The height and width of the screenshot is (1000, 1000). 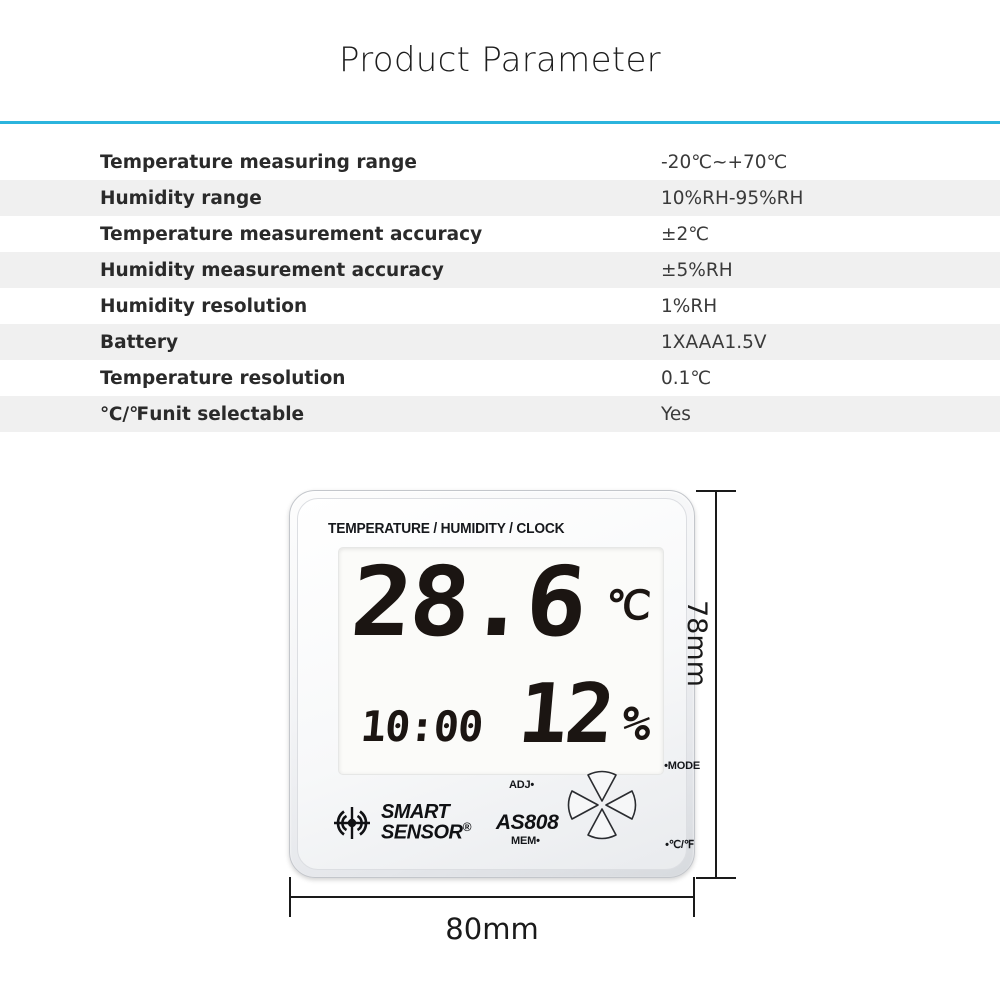 What do you see at coordinates (500, 234) in the screenshot?
I see `table-row: Temperature measurement accuracy ±2℃` at bounding box center [500, 234].